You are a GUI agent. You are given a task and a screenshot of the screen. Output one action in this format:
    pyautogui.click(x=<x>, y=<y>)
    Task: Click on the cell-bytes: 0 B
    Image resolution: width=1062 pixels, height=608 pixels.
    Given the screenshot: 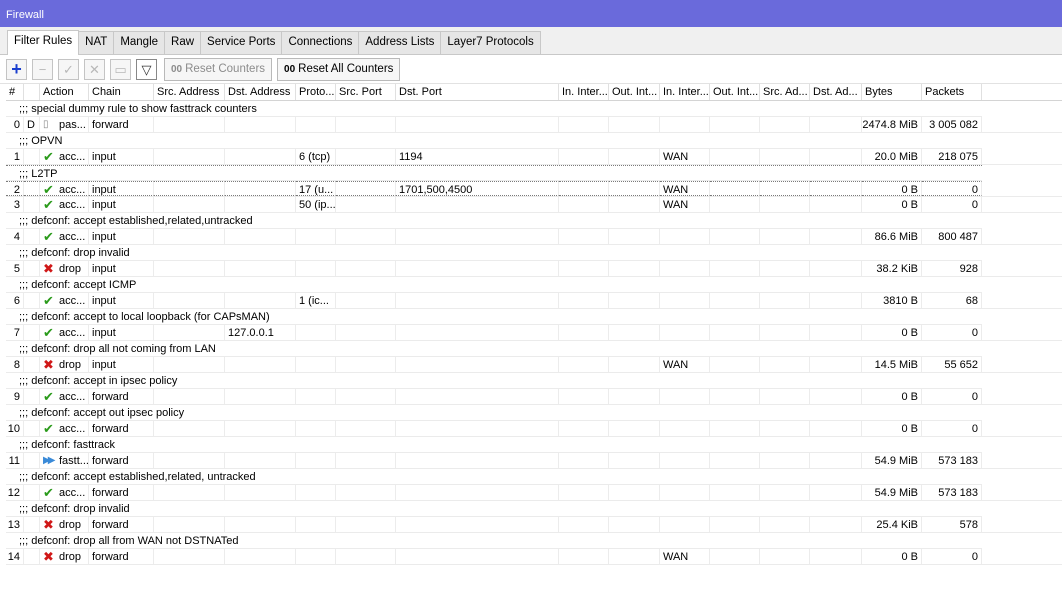 What is the action you would take?
    pyautogui.click(x=892, y=332)
    